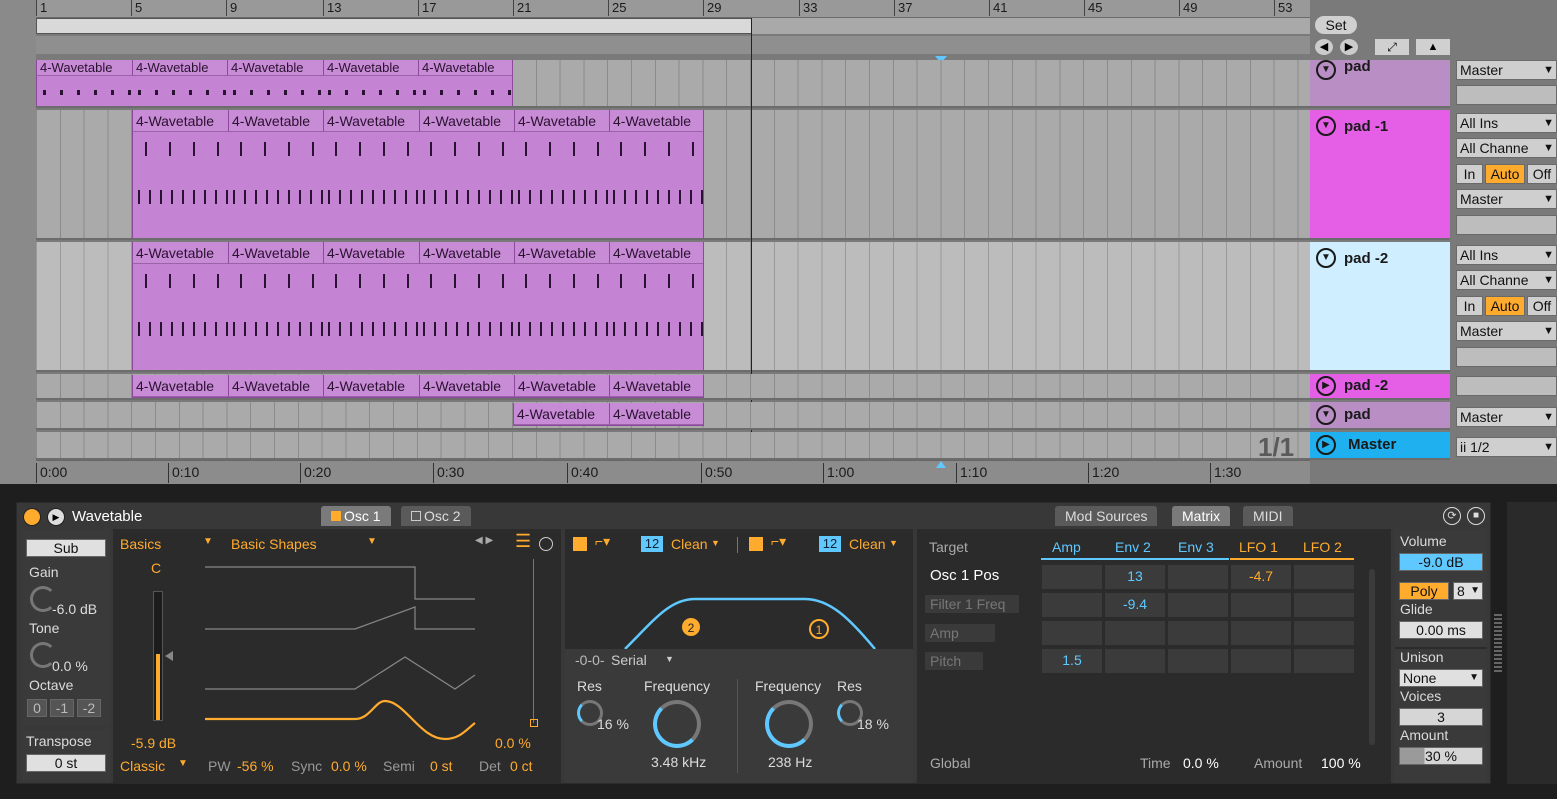 The height and width of the screenshot is (799, 1557). What do you see at coordinates (1336, 25) in the screenshot?
I see `set-button: Set` at bounding box center [1336, 25].